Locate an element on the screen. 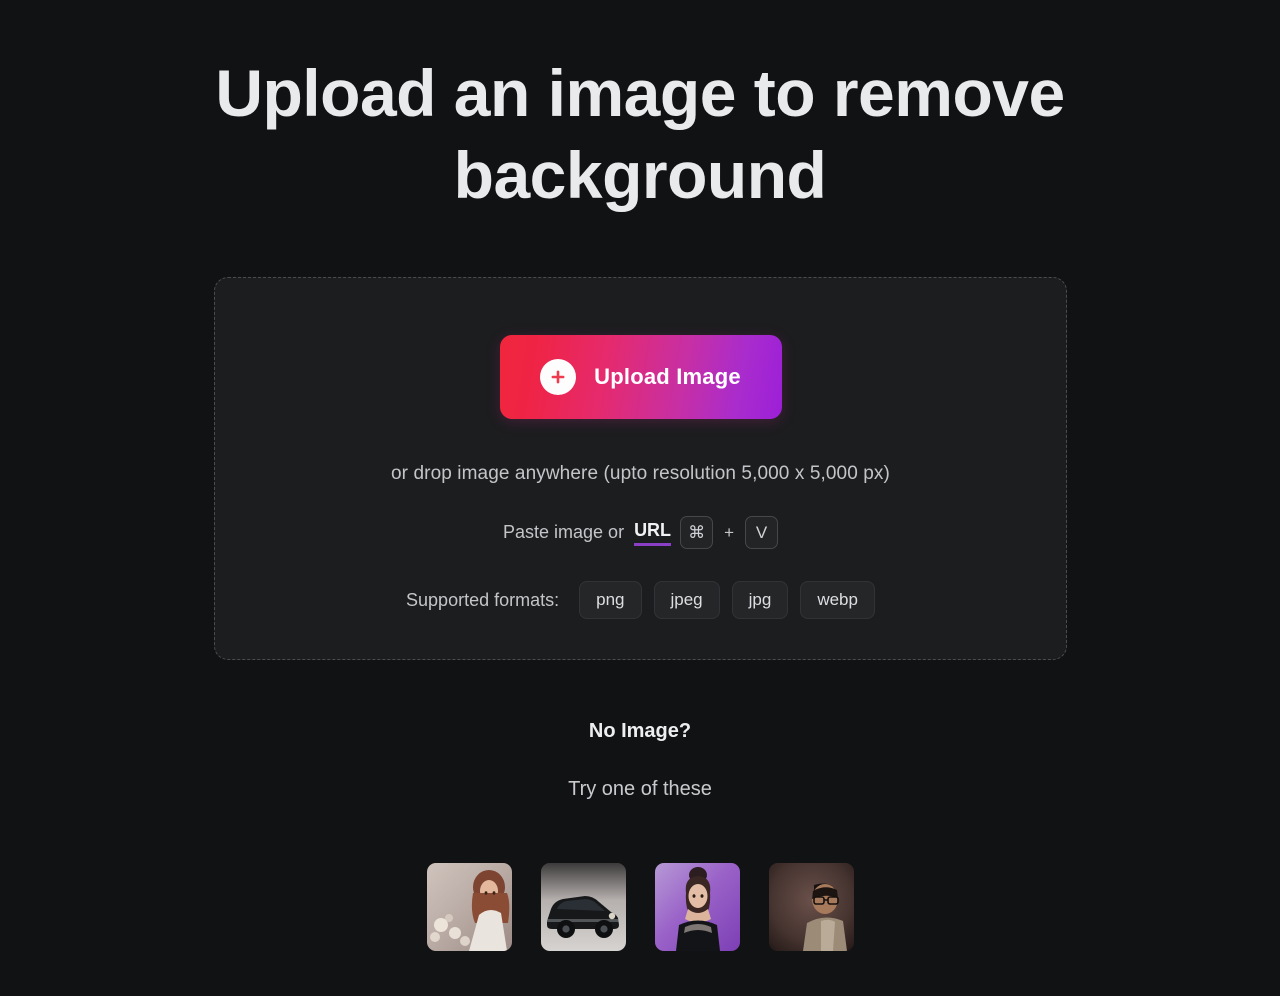  sample-thumbnail-row is located at coordinates (640, 907).